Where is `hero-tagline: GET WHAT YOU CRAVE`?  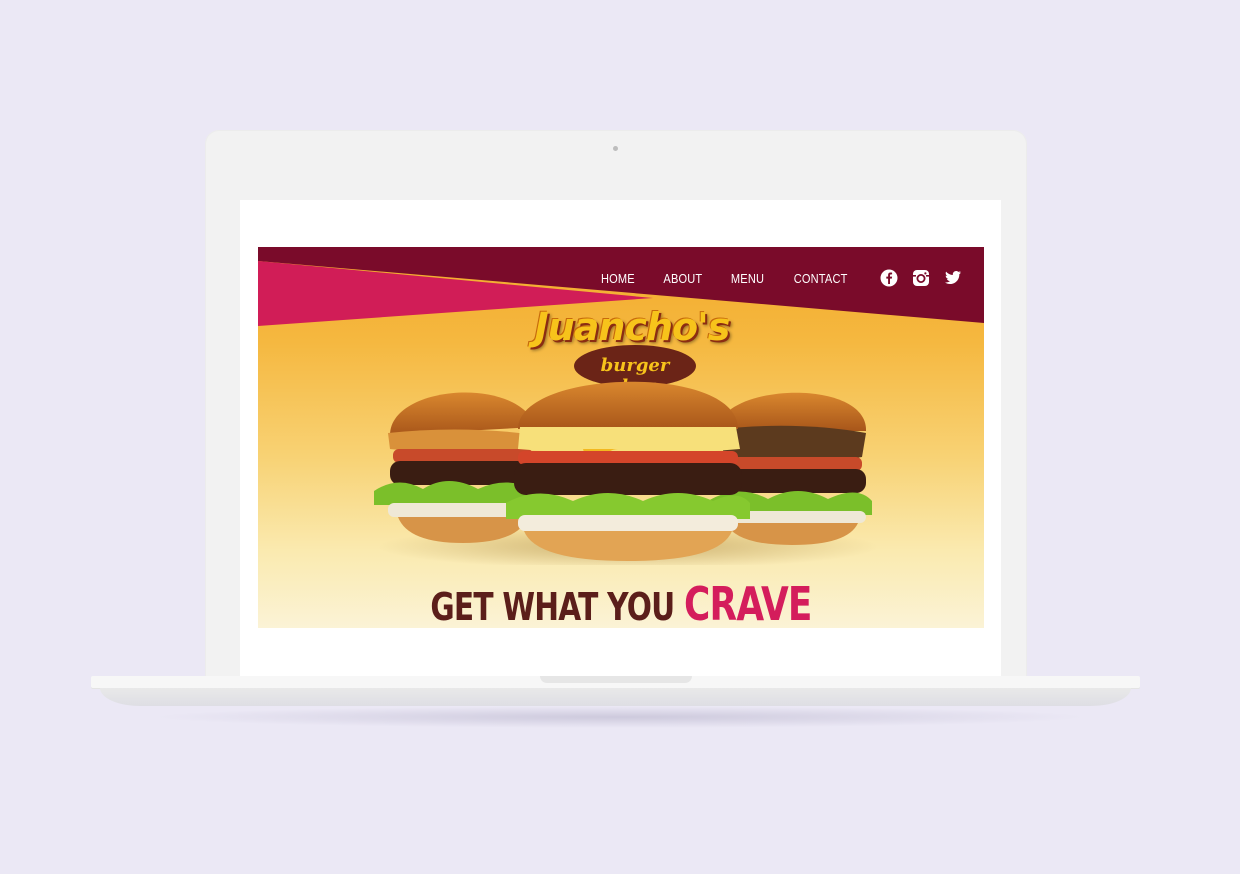
hero-tagline: GET WHAT YOU CRAVE is located at coordinates (621, 602).